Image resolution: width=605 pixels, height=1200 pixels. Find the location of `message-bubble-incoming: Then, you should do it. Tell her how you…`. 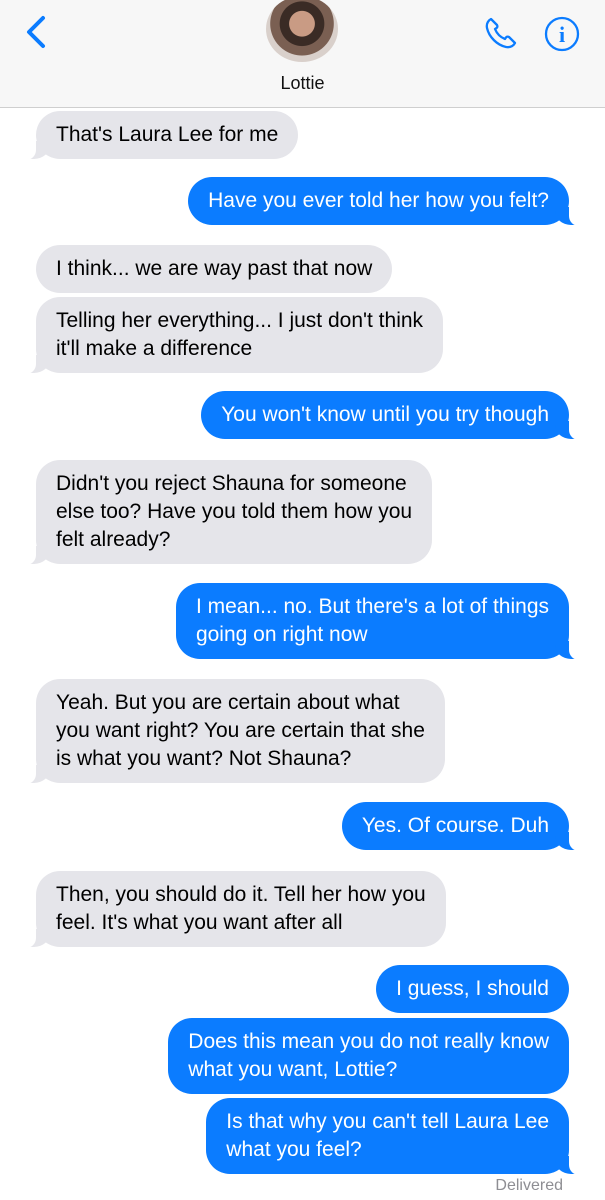

message-bubble-incoming: Then, you should do it. Tell her how you… is located at coordinates (235, 909).